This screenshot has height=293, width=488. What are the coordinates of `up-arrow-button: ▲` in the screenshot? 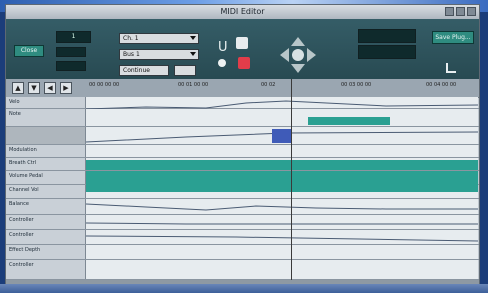 It's located at (18, 88).